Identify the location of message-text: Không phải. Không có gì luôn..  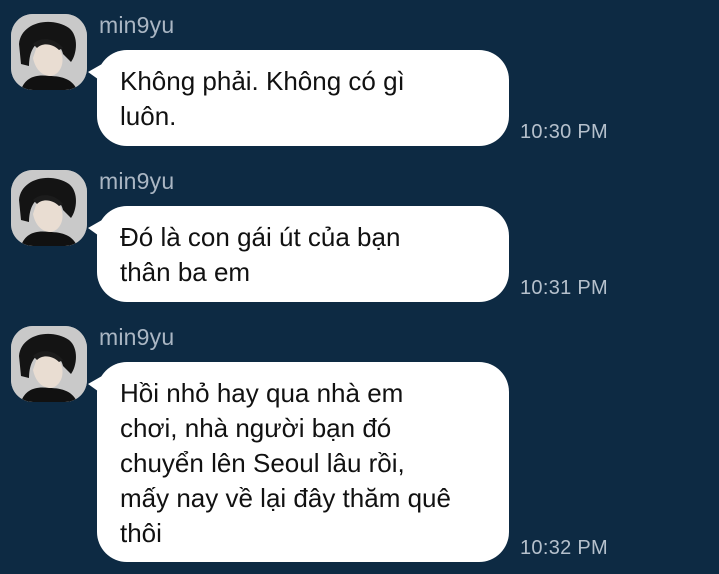
(262, 98).